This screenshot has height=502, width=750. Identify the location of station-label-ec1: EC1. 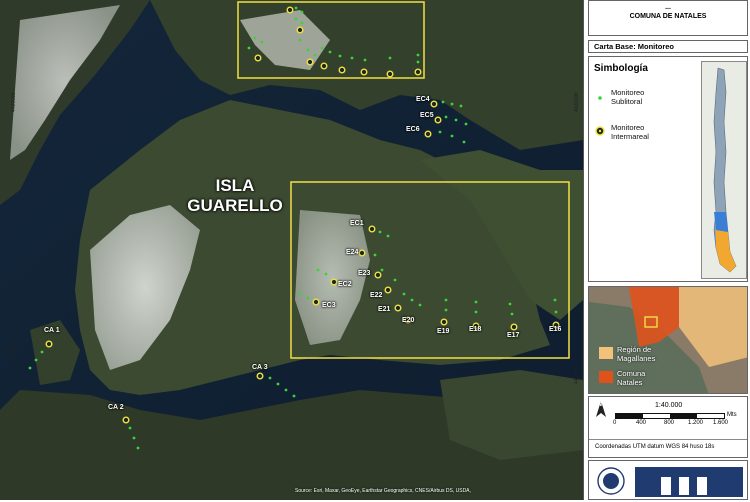
(357, 223).